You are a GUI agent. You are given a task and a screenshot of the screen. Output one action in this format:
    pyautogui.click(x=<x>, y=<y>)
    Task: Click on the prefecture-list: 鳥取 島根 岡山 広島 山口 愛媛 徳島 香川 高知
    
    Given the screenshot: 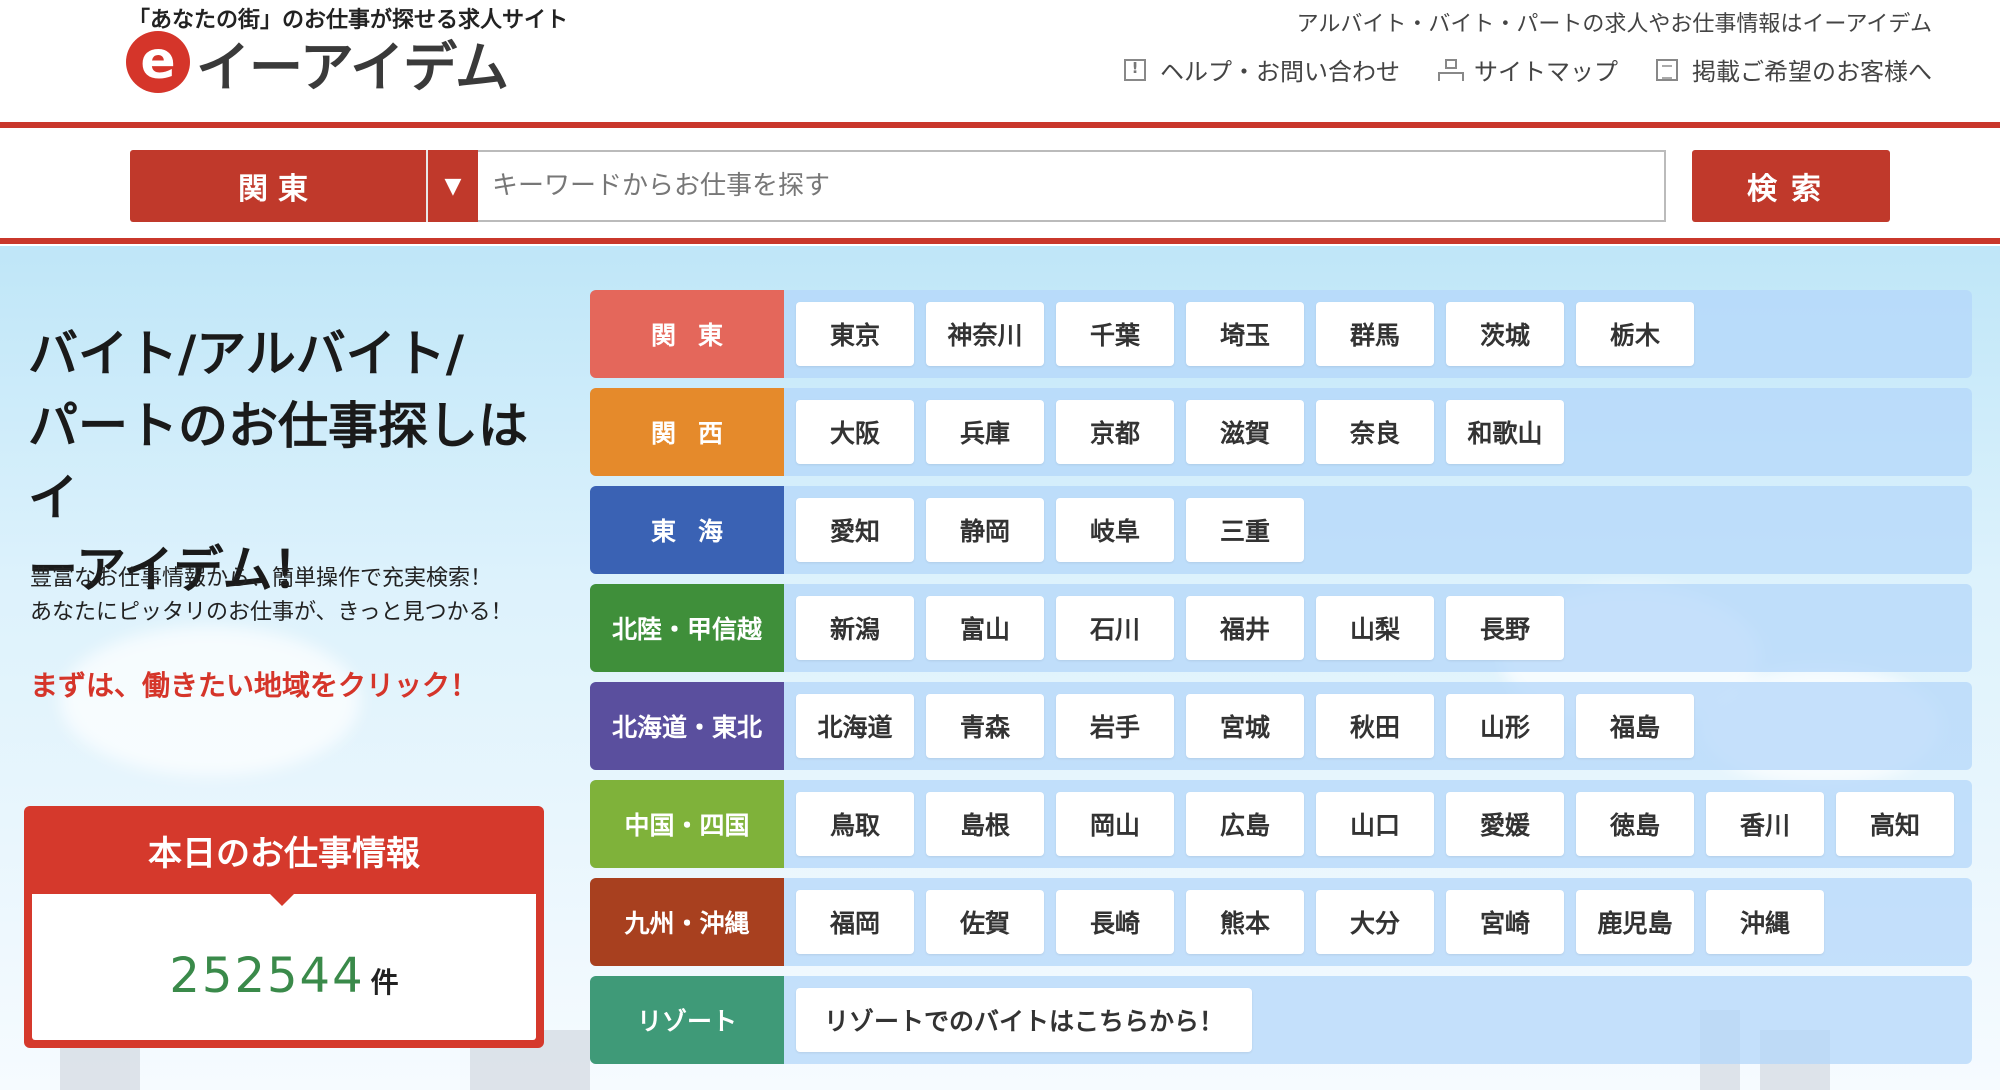 What is the action you would take?
    pyautogui.click(x=1375, y=824)
    